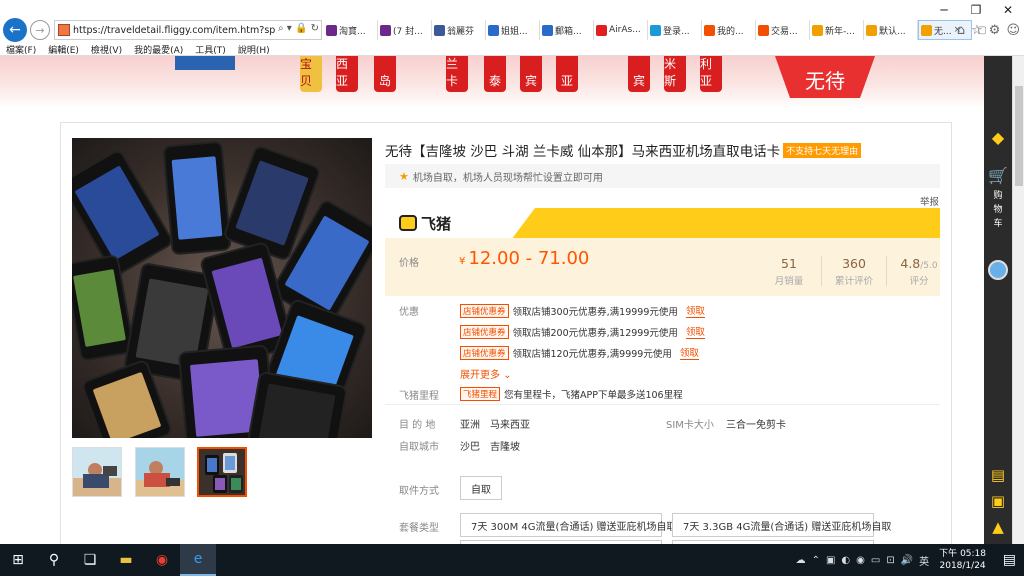 The height and width of the screenshot is (576, 1024). Describe the element at coordinates (63, 49) in the screenshot. I see `menu-item: 編輯(E)` at that location.